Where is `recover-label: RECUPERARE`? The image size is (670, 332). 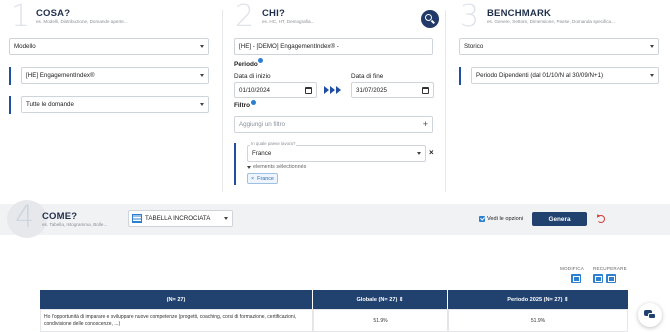
recover-label: RECUPERARE is located at coordinates (610, 268).